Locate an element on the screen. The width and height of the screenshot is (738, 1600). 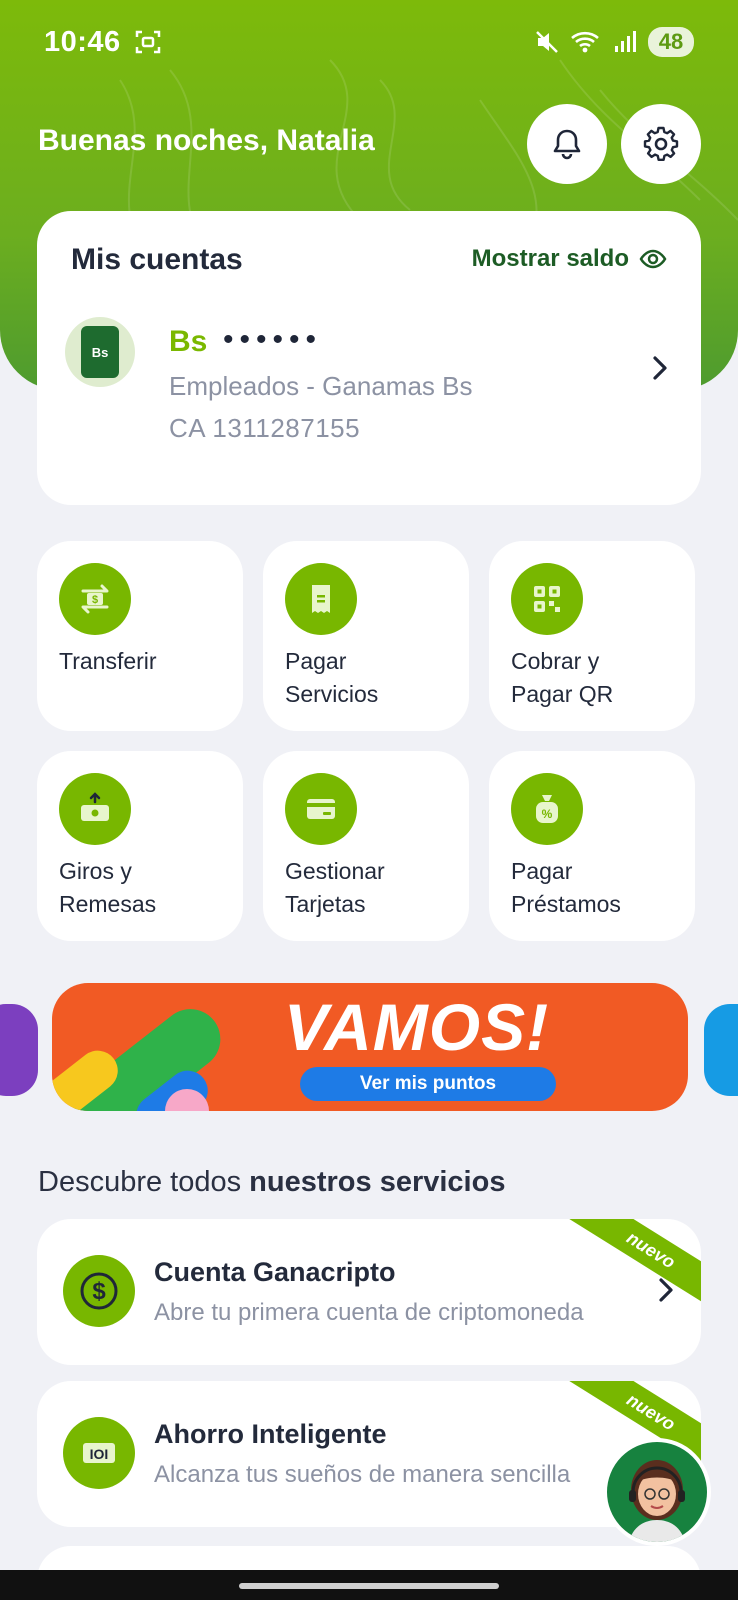
notifications-button is located at coordinates (567, 144).